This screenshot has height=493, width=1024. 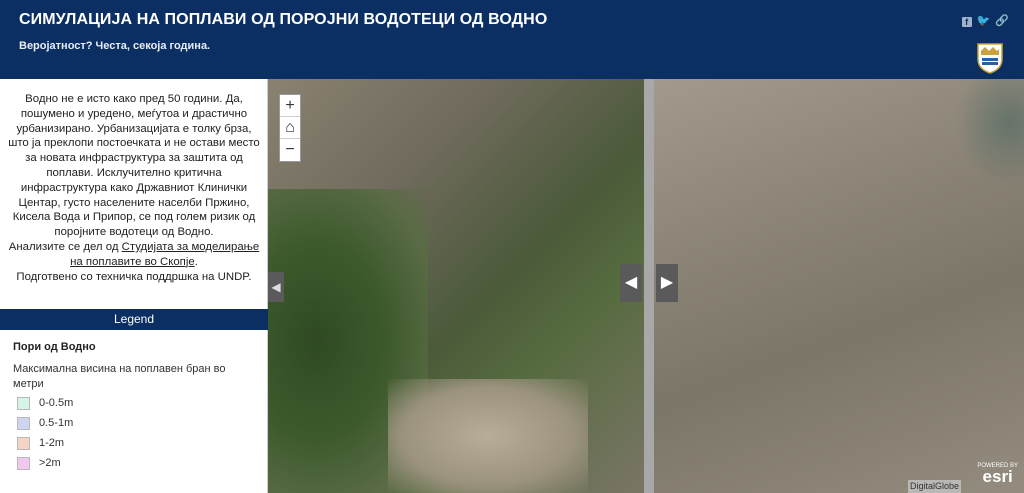 I want to click on legend-label: 0-0.5m, so click(x=56, y=403).